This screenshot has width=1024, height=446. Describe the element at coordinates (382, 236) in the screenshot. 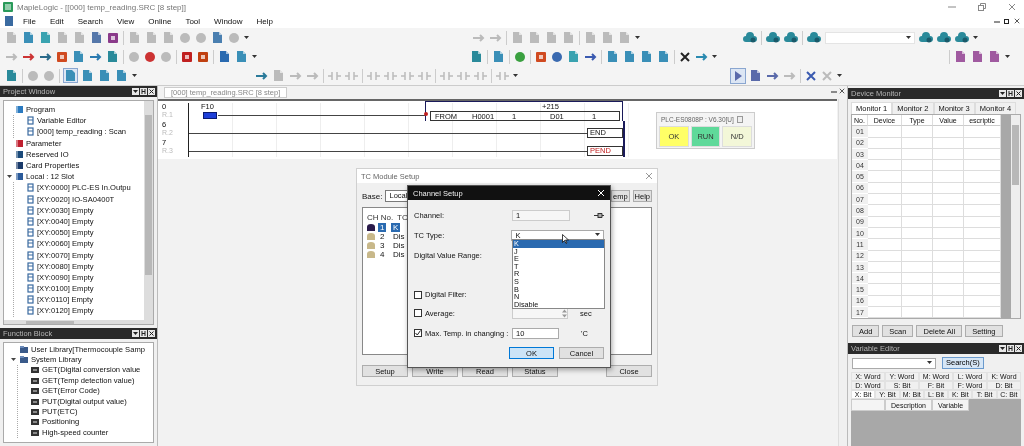

I see `channel-number: 2` at that location.